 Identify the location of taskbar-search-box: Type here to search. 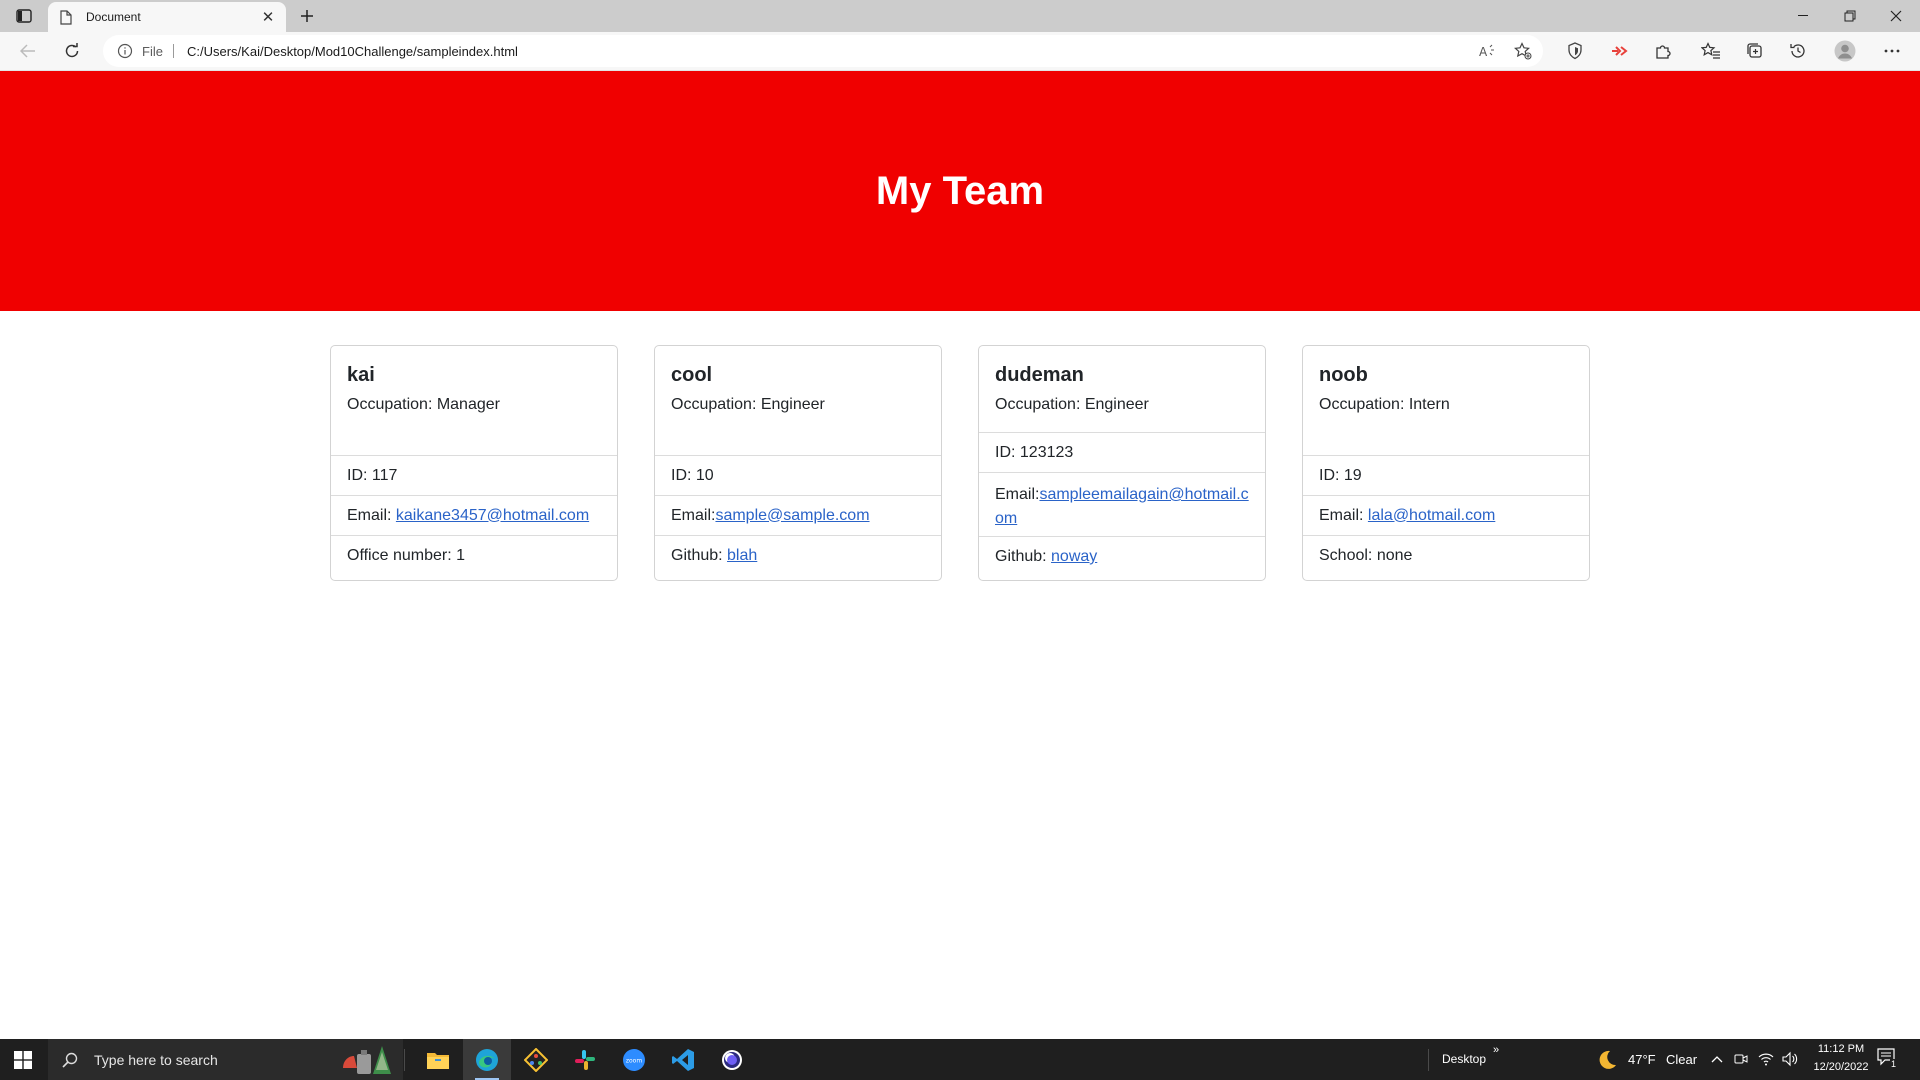
(225, 1059).